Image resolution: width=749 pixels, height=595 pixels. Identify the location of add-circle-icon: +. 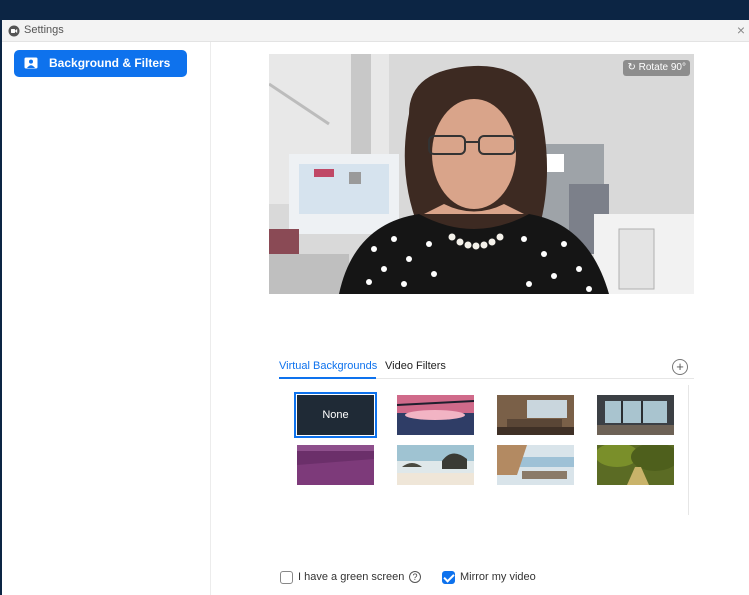
(680, 366).